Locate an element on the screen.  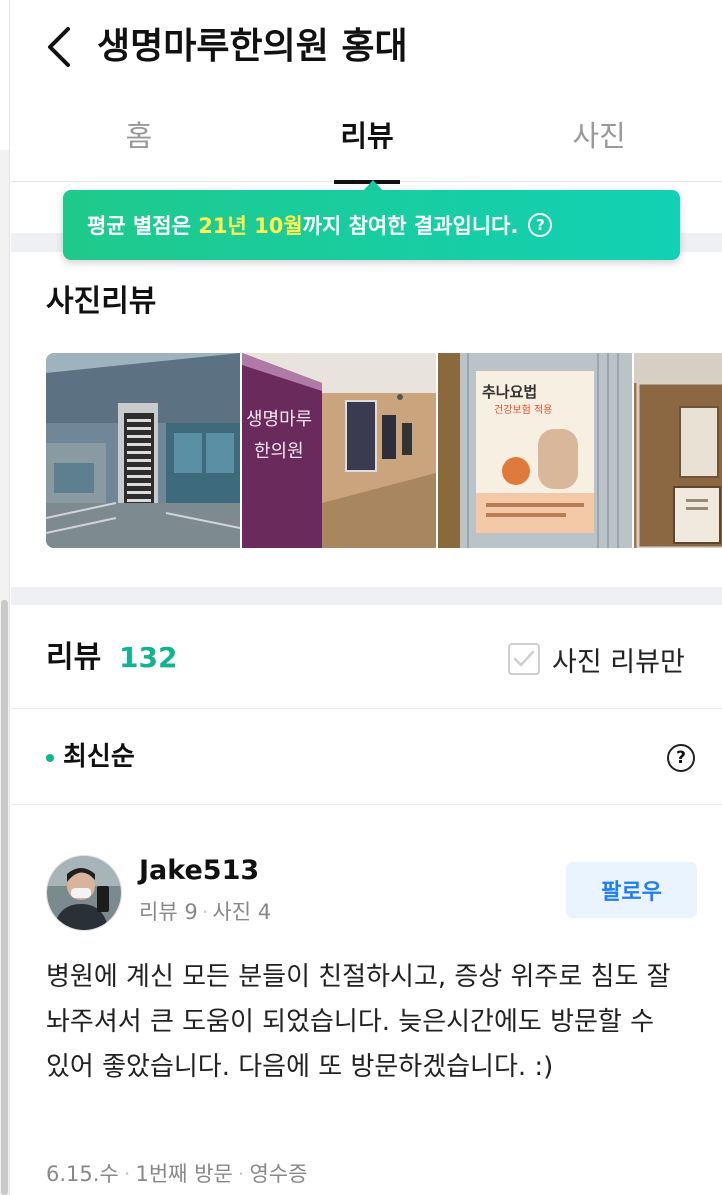
photo-only-filter: 사진 리뷰만 is located at coordinates (596, 659).